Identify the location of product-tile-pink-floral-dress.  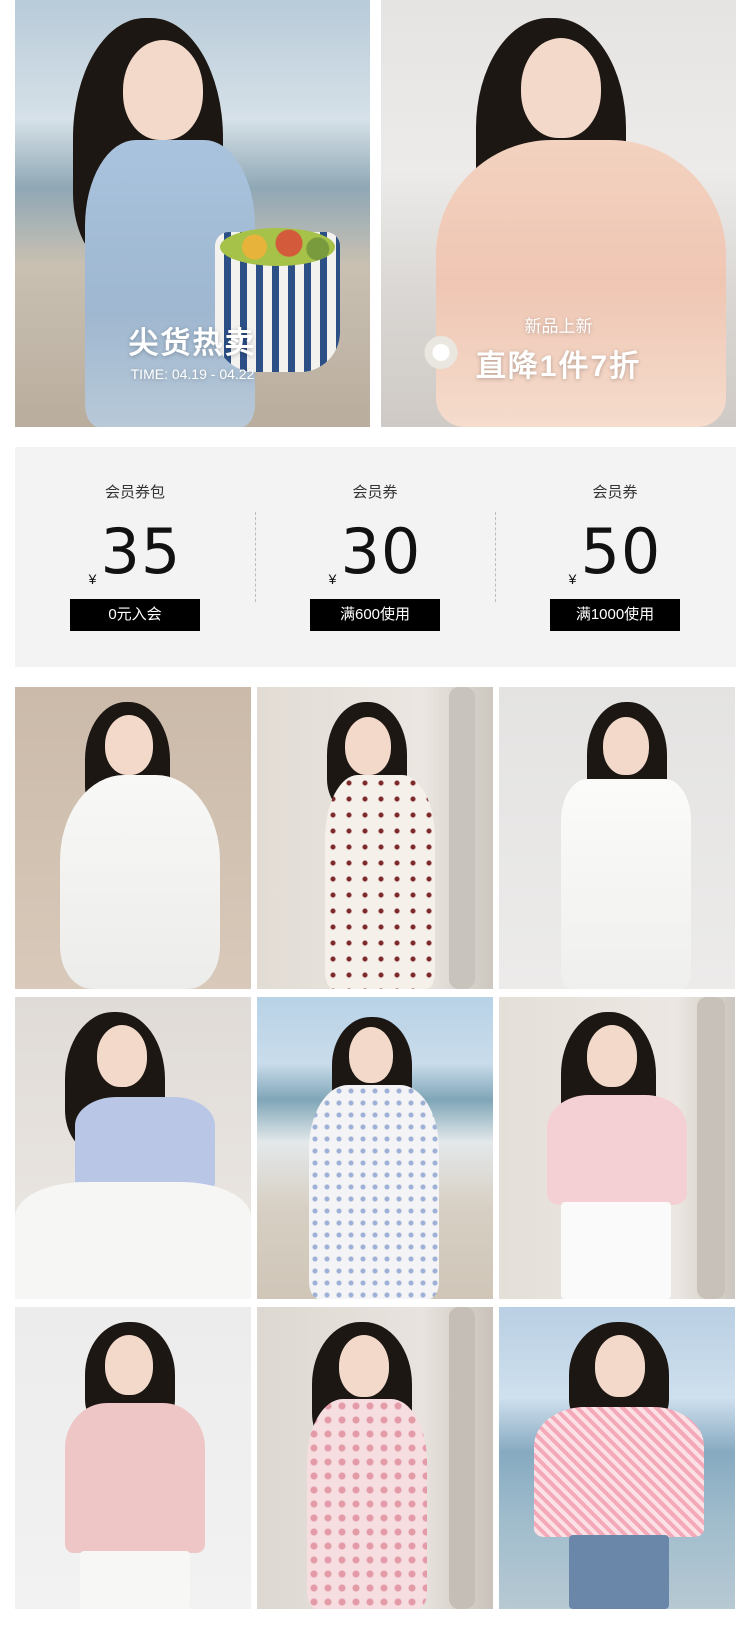
(375, 1458).